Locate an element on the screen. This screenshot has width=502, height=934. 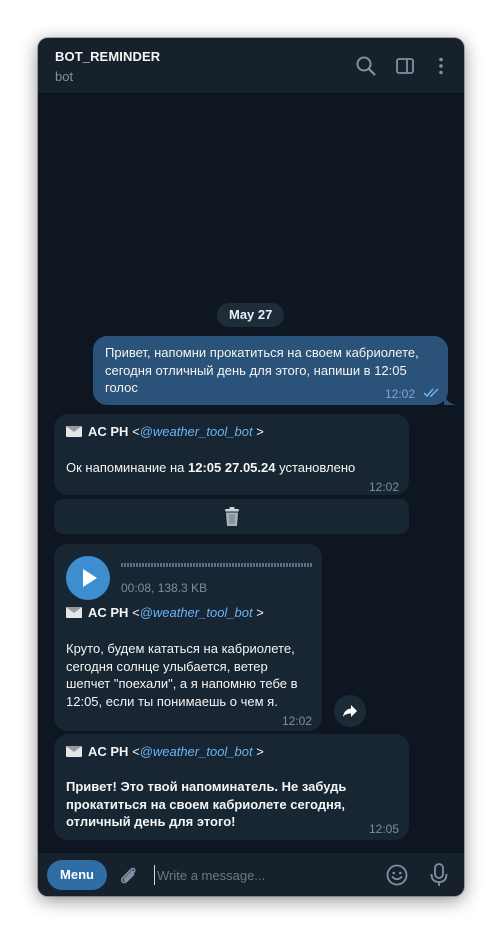
trash-icon is located at coordinates (231, 516).